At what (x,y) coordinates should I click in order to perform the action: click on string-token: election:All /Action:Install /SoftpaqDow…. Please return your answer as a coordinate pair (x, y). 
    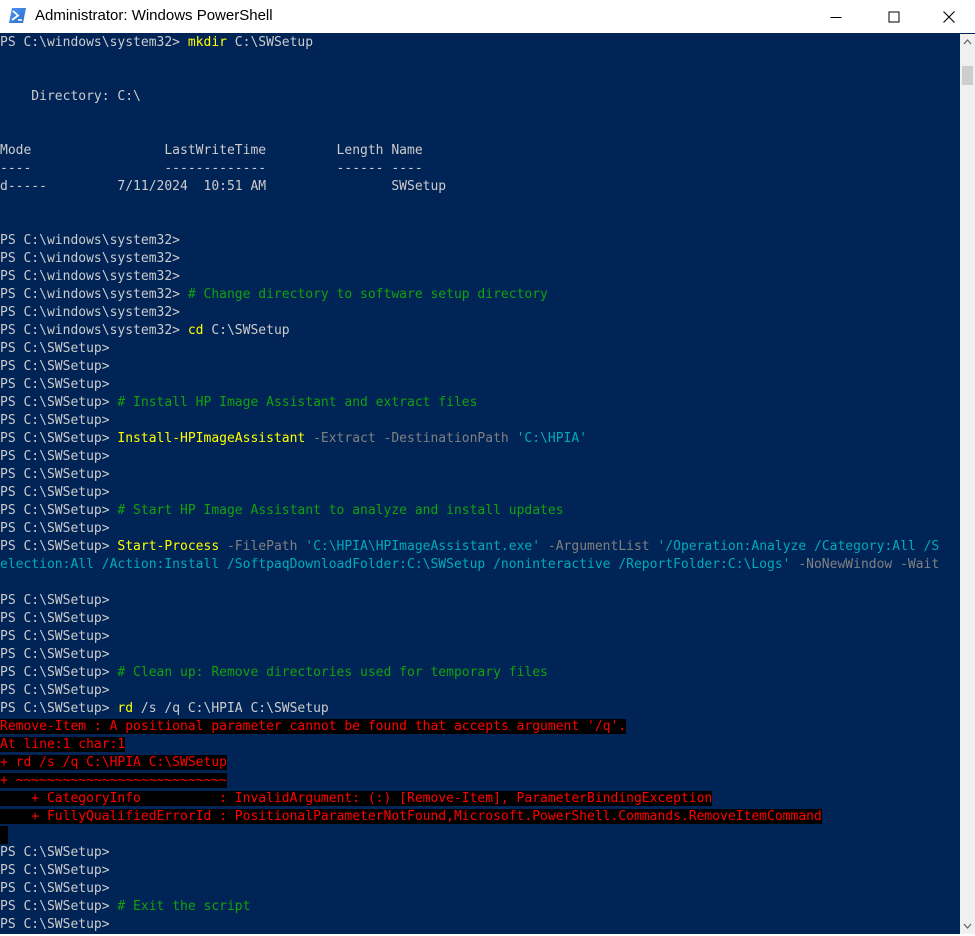
    Looking at the image, I should click on (395, 564).